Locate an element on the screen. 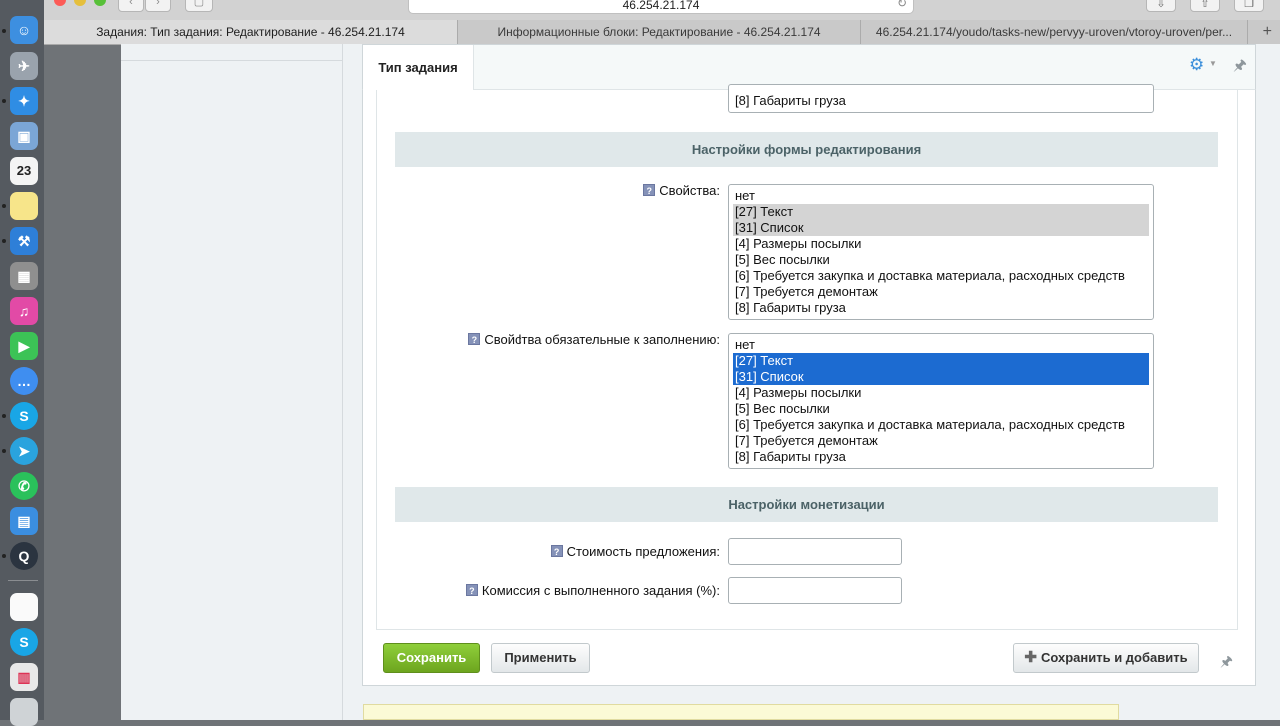 This screenshot has height=726, width=1280. required-properties-label: ? Свойства обязательные к заполнению: is located at coordinates (594, 339).